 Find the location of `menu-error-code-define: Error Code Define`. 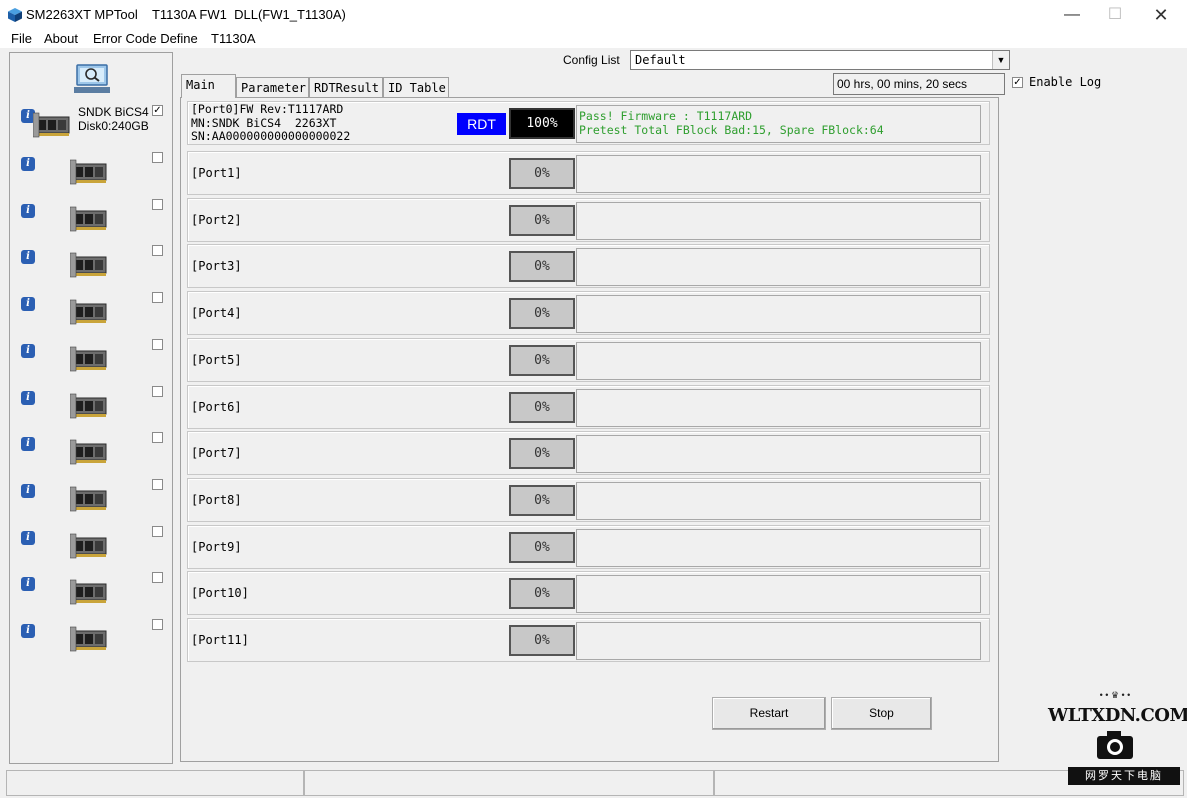

menu-error-code-define: Error Code Define is located at coordinates (145, 38).